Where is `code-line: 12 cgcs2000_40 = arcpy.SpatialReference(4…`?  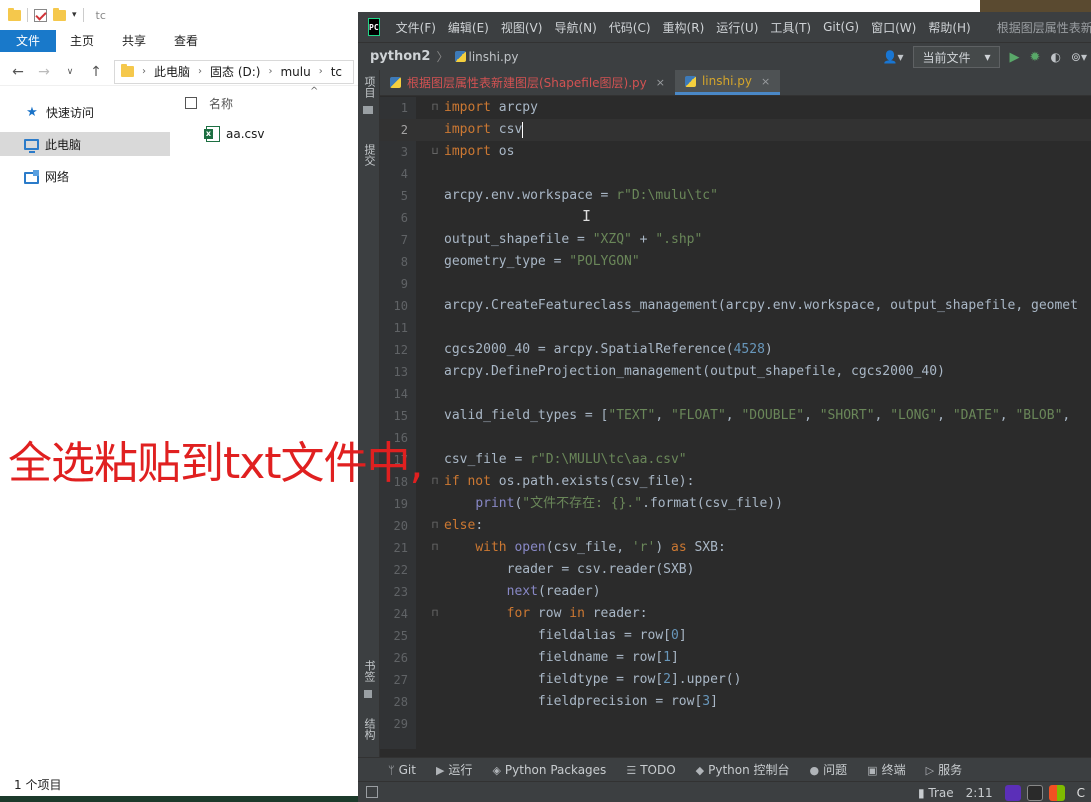
code-line: 12 cgcs2000_40 = arcpy.SpatialReference(4… is located at coordinates (735, 350).